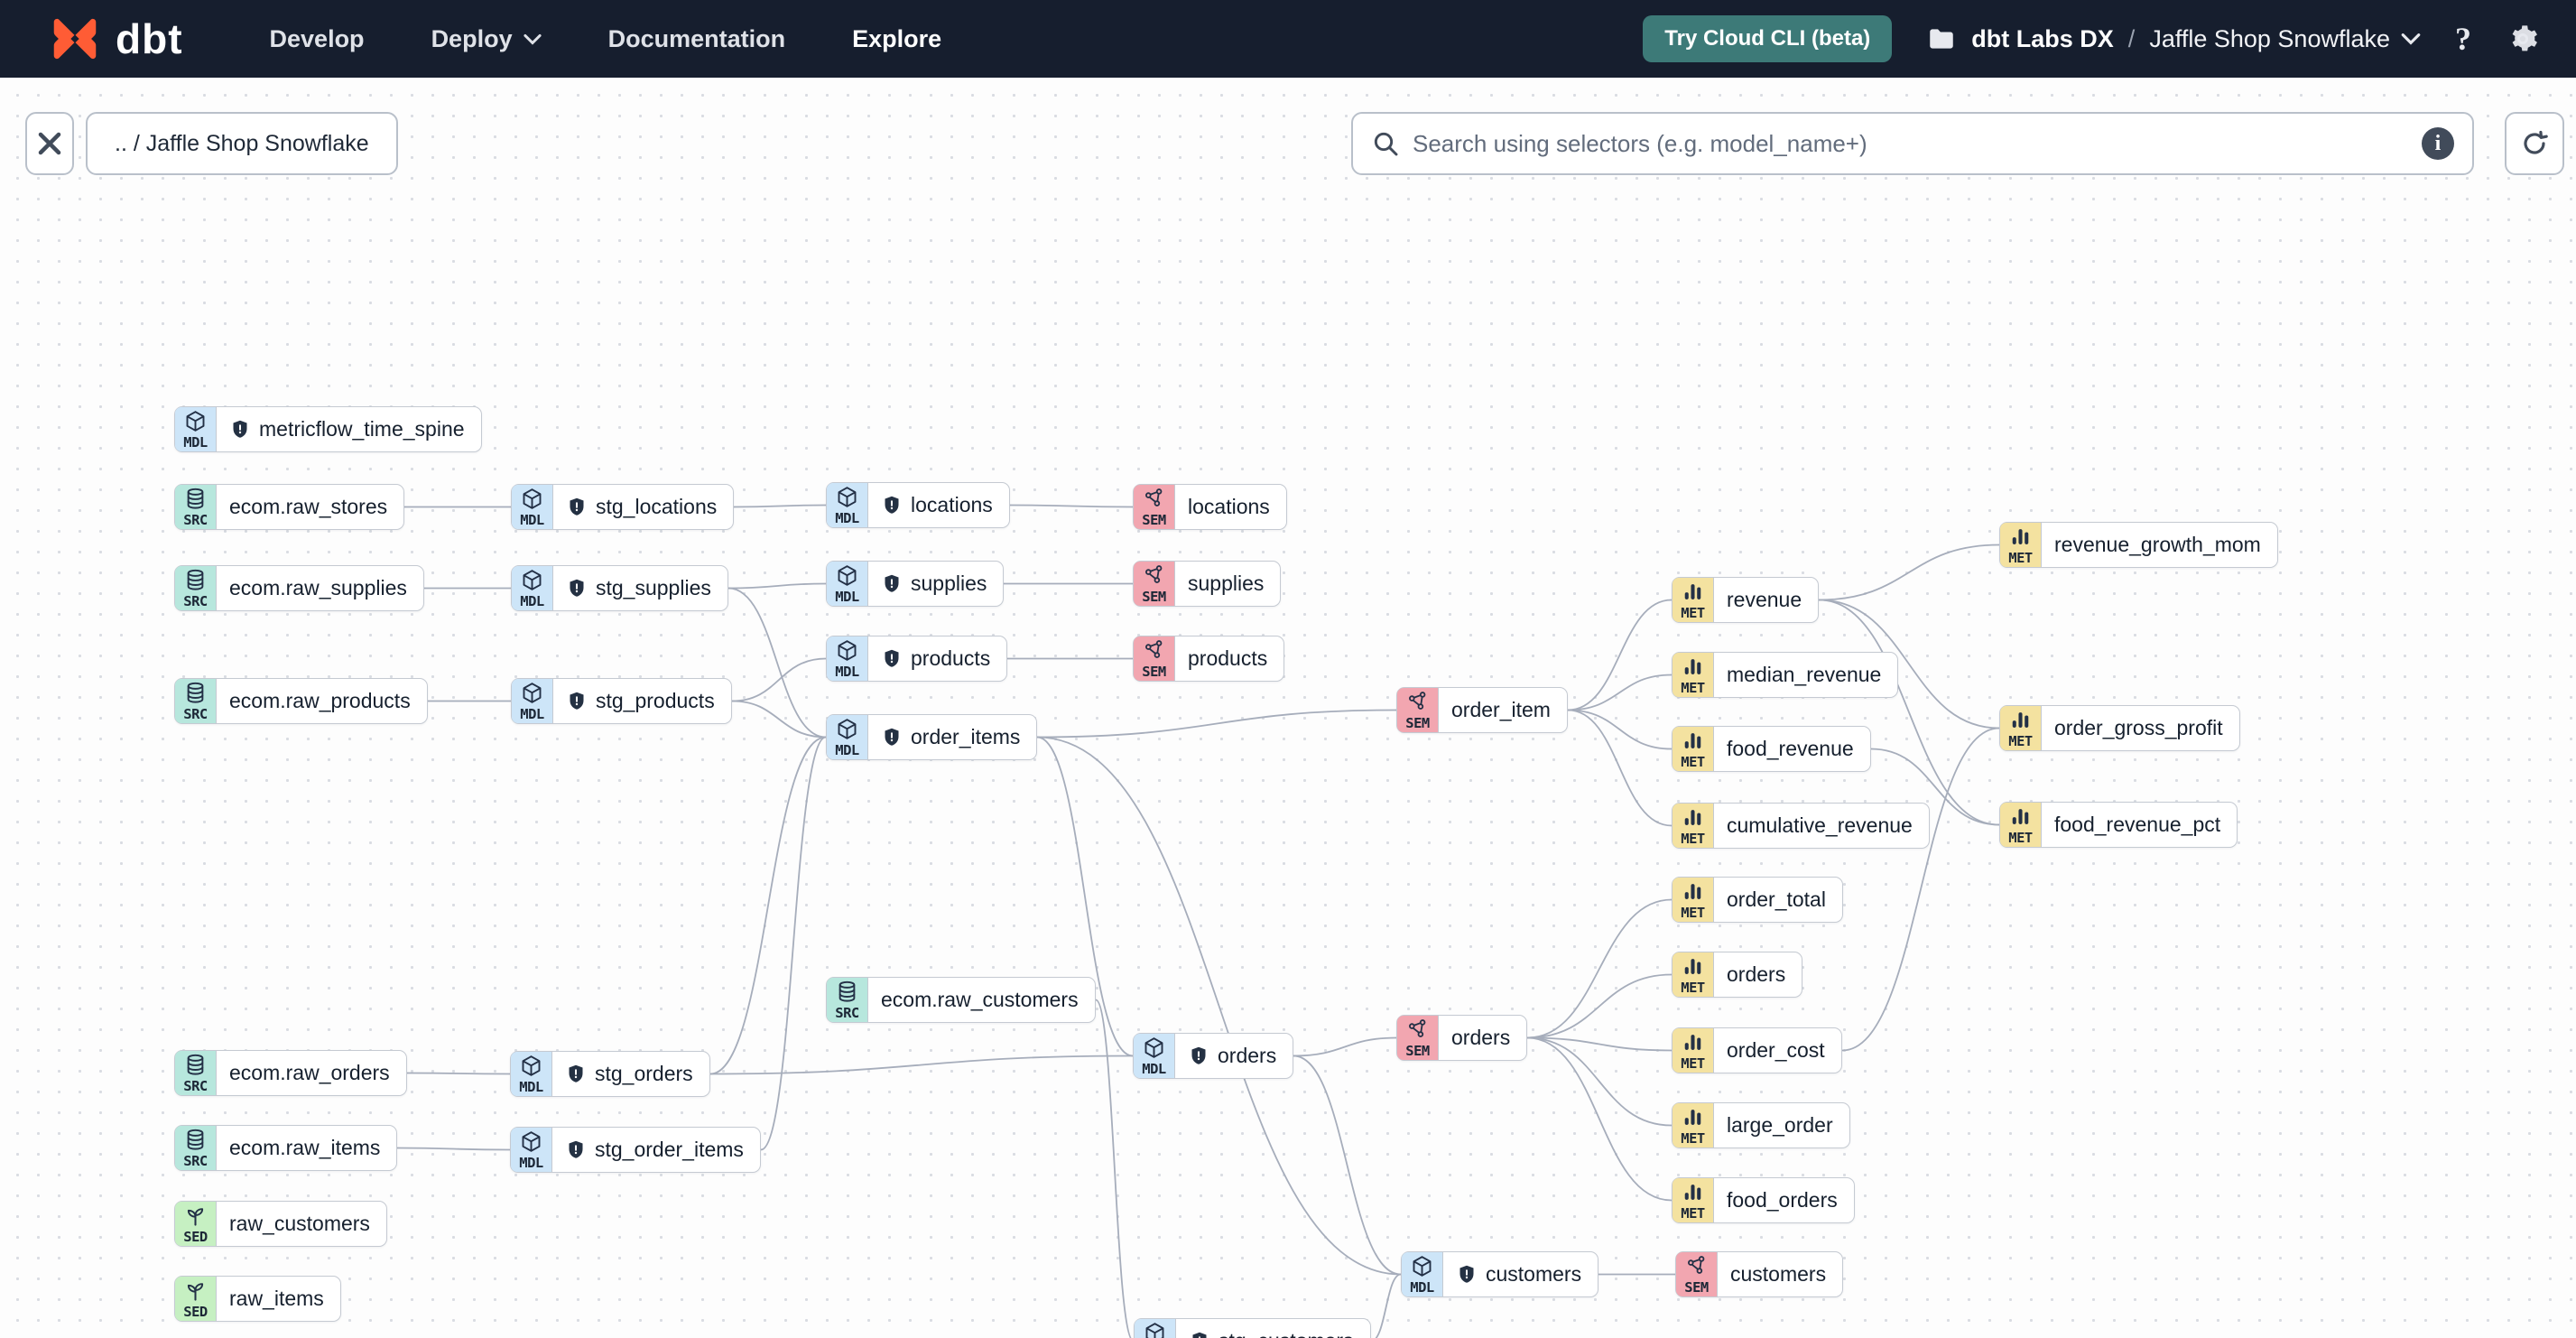  What do you see at coordinates (2042, 39) in the screenshot?
I see `project-name: dbt Labs DX` at bounding box center [2042, 39].